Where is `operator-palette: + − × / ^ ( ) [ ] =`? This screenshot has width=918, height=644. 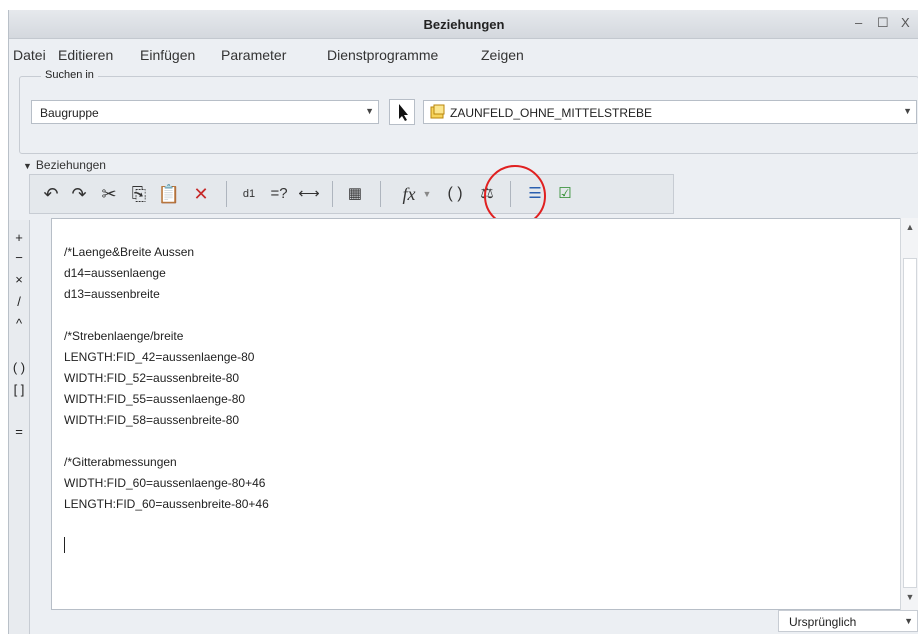 operator-palette: + − × / ^ ( ) [ ] = is located at coordinates (19, 427).